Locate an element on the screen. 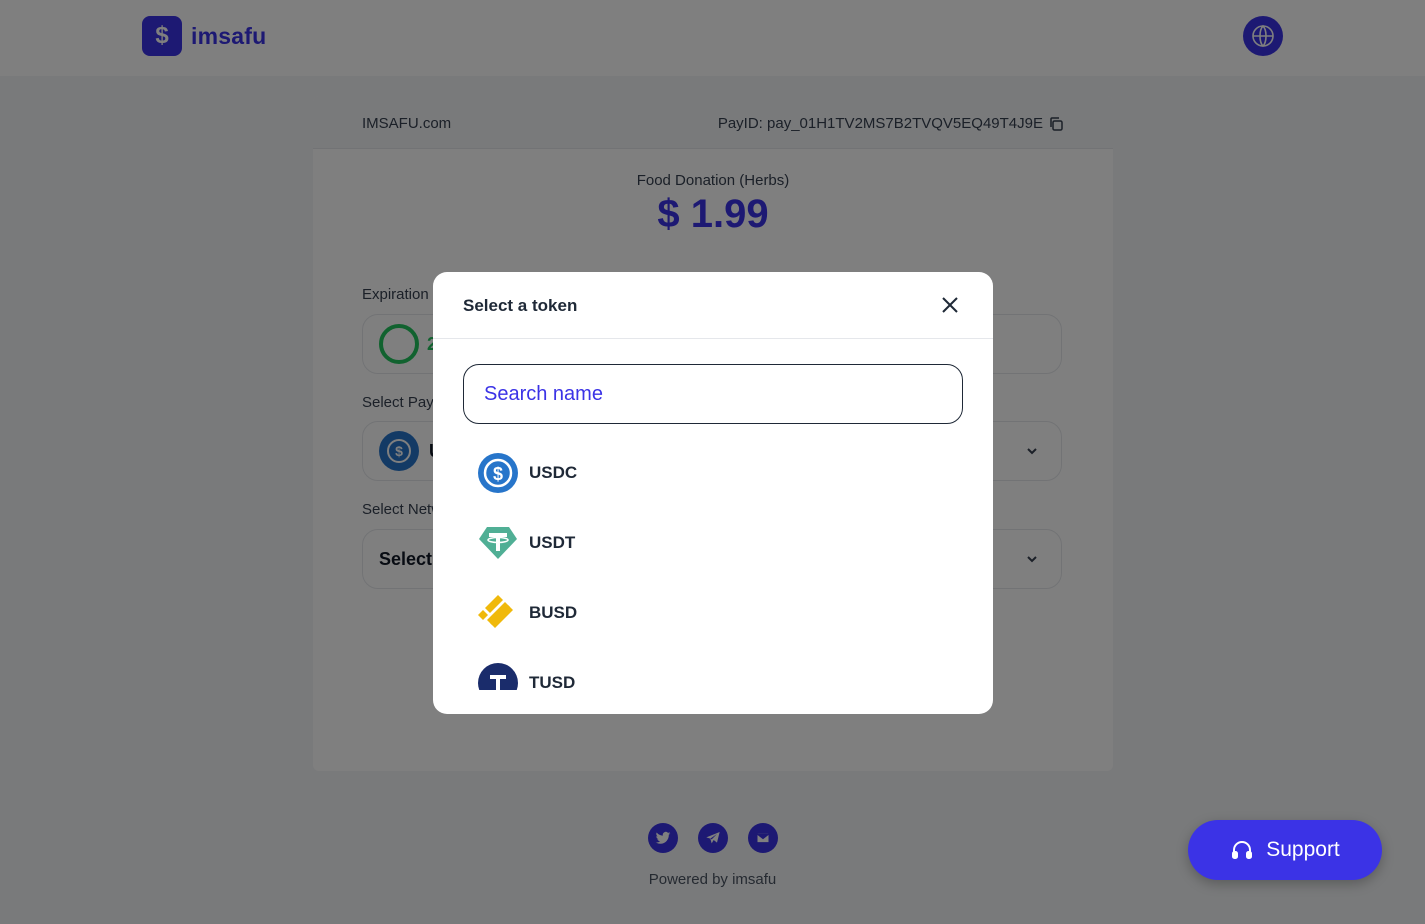 The height and width of the screenshot is (924, 1425). token-search-input is located at coordinates (713, 394).